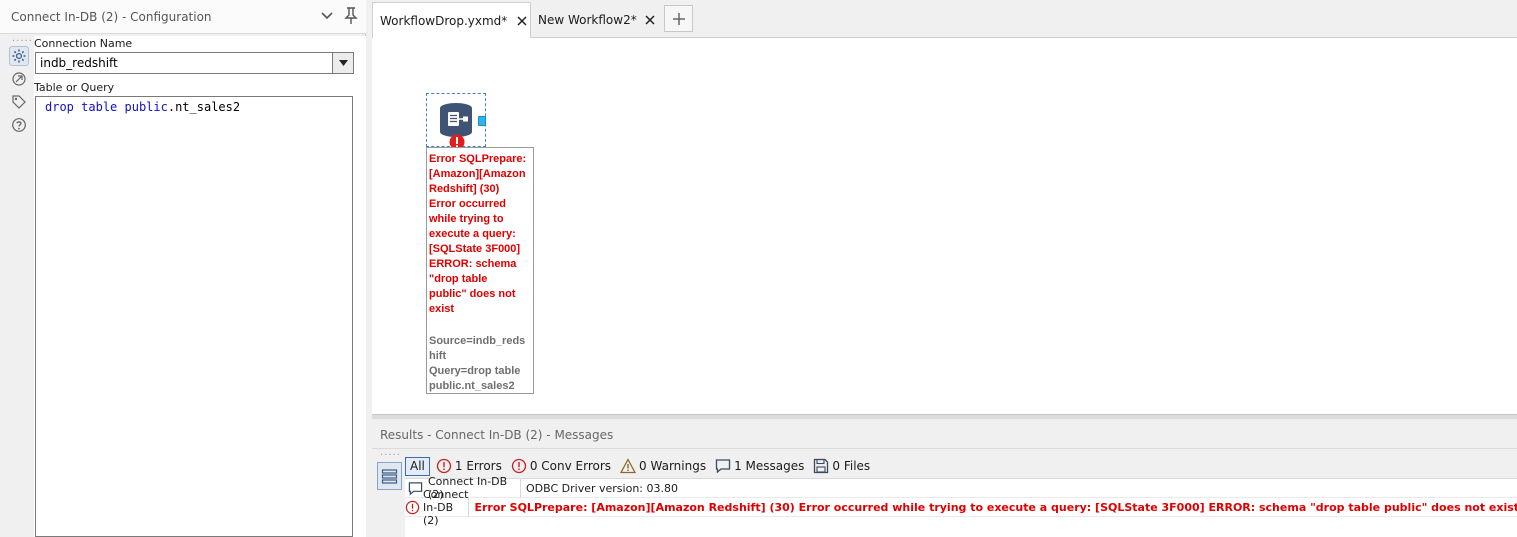 Image resolution: width=1517 pixels, height=537 pixels. Describe the element at coordinates (944, 19) in the screenshot. I see `workflow-tabbar: WorkflowDrop.yxmd* New Workflow2*` at that location.